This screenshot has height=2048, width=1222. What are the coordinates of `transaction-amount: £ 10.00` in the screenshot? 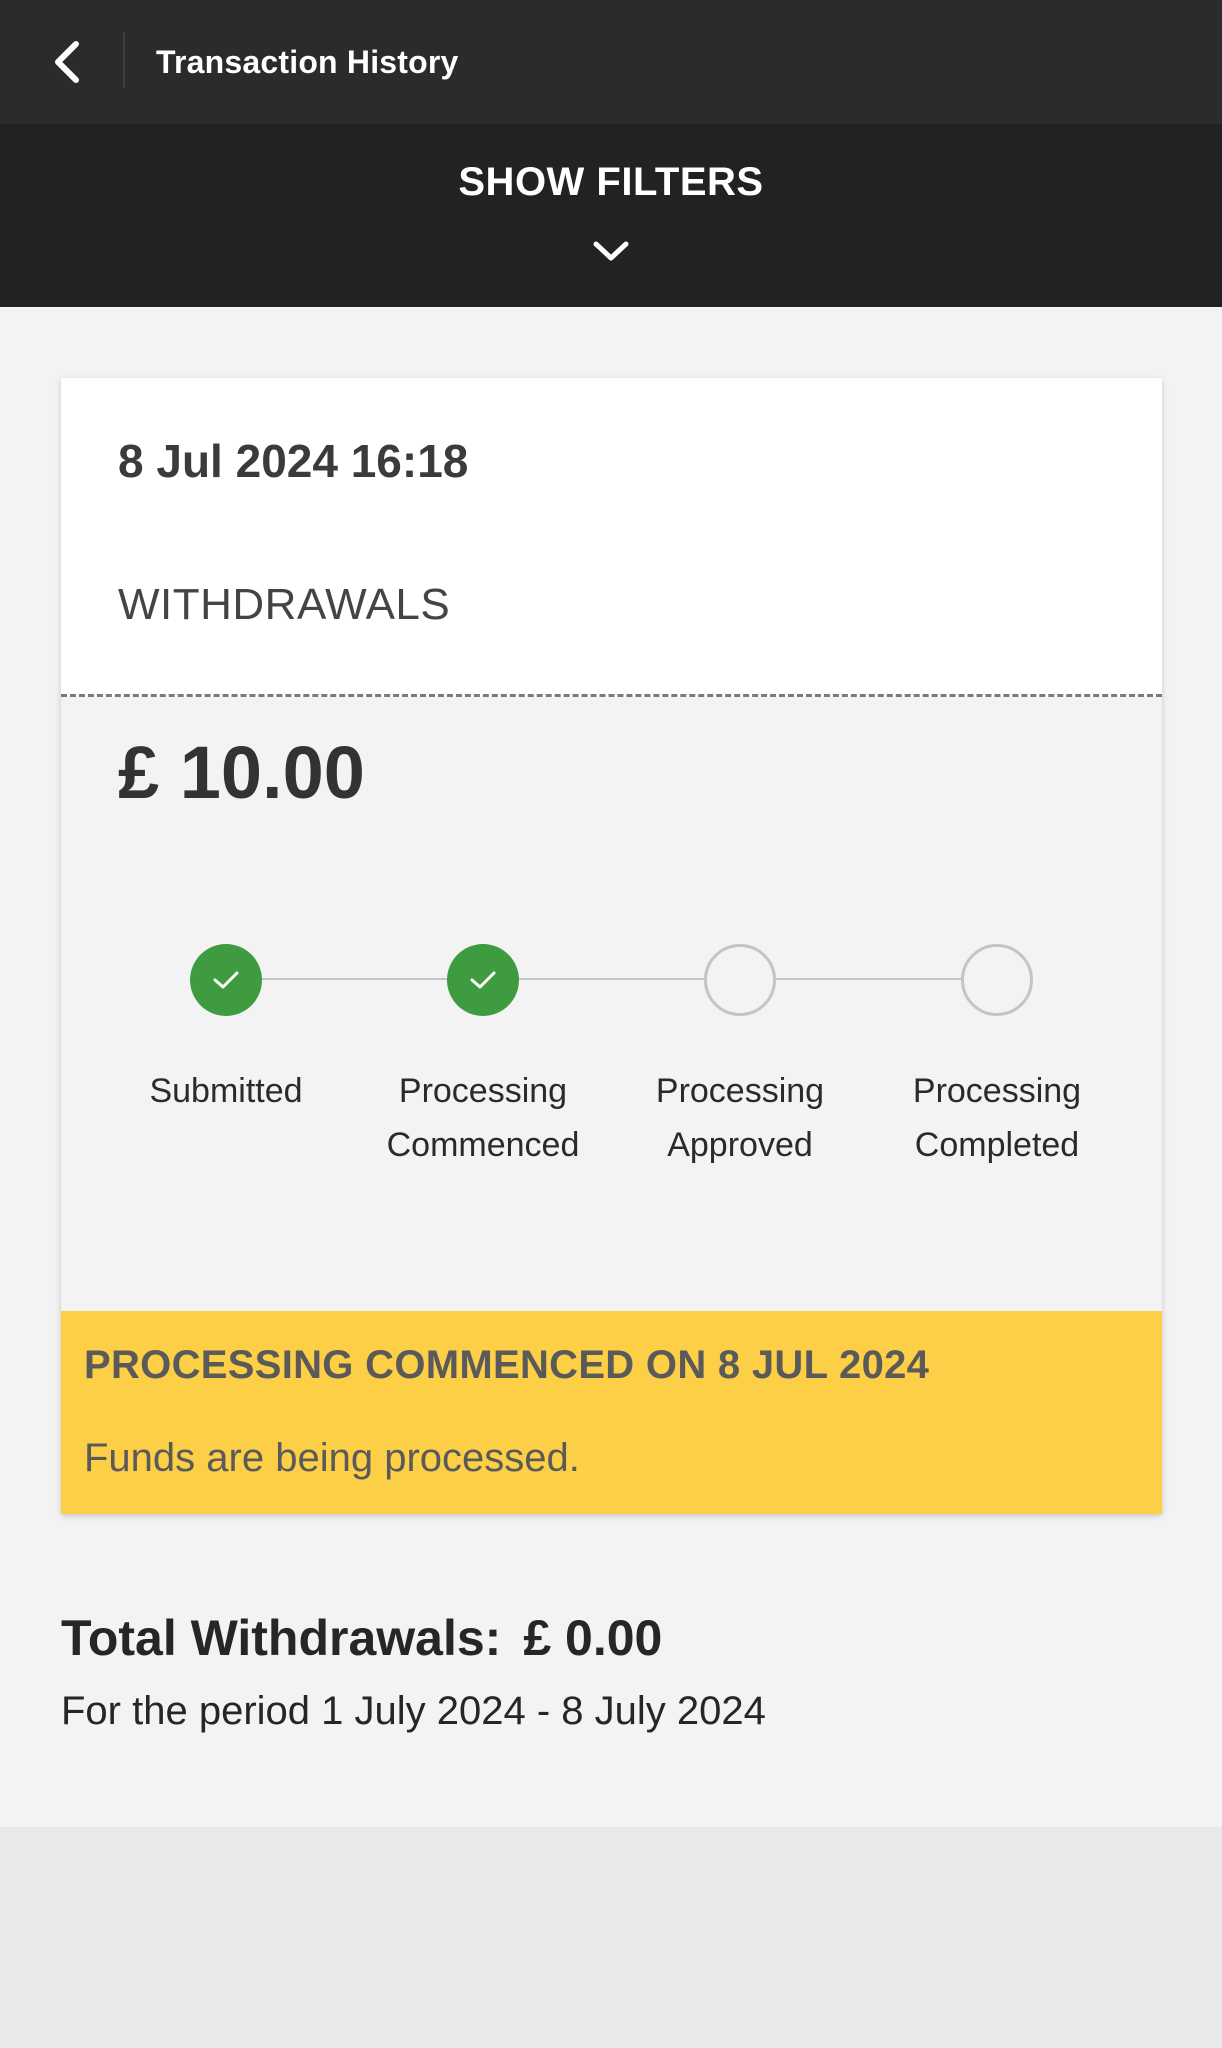 It's located at (241, 772).